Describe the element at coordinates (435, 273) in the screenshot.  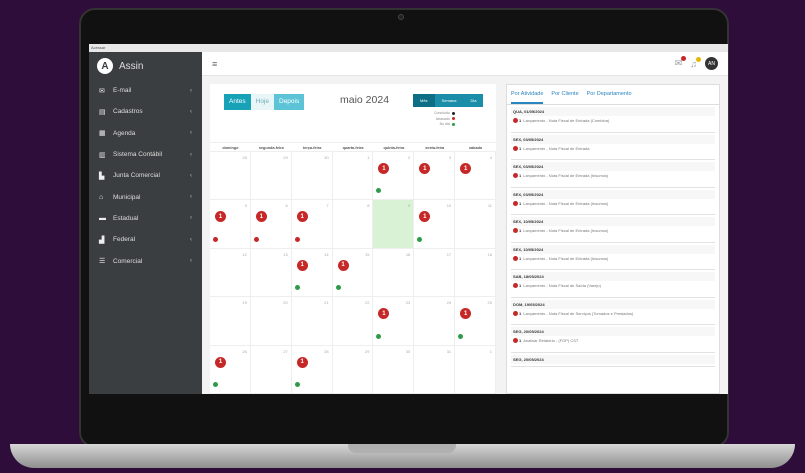
I see `calendar-day-cell: 17` at that location.